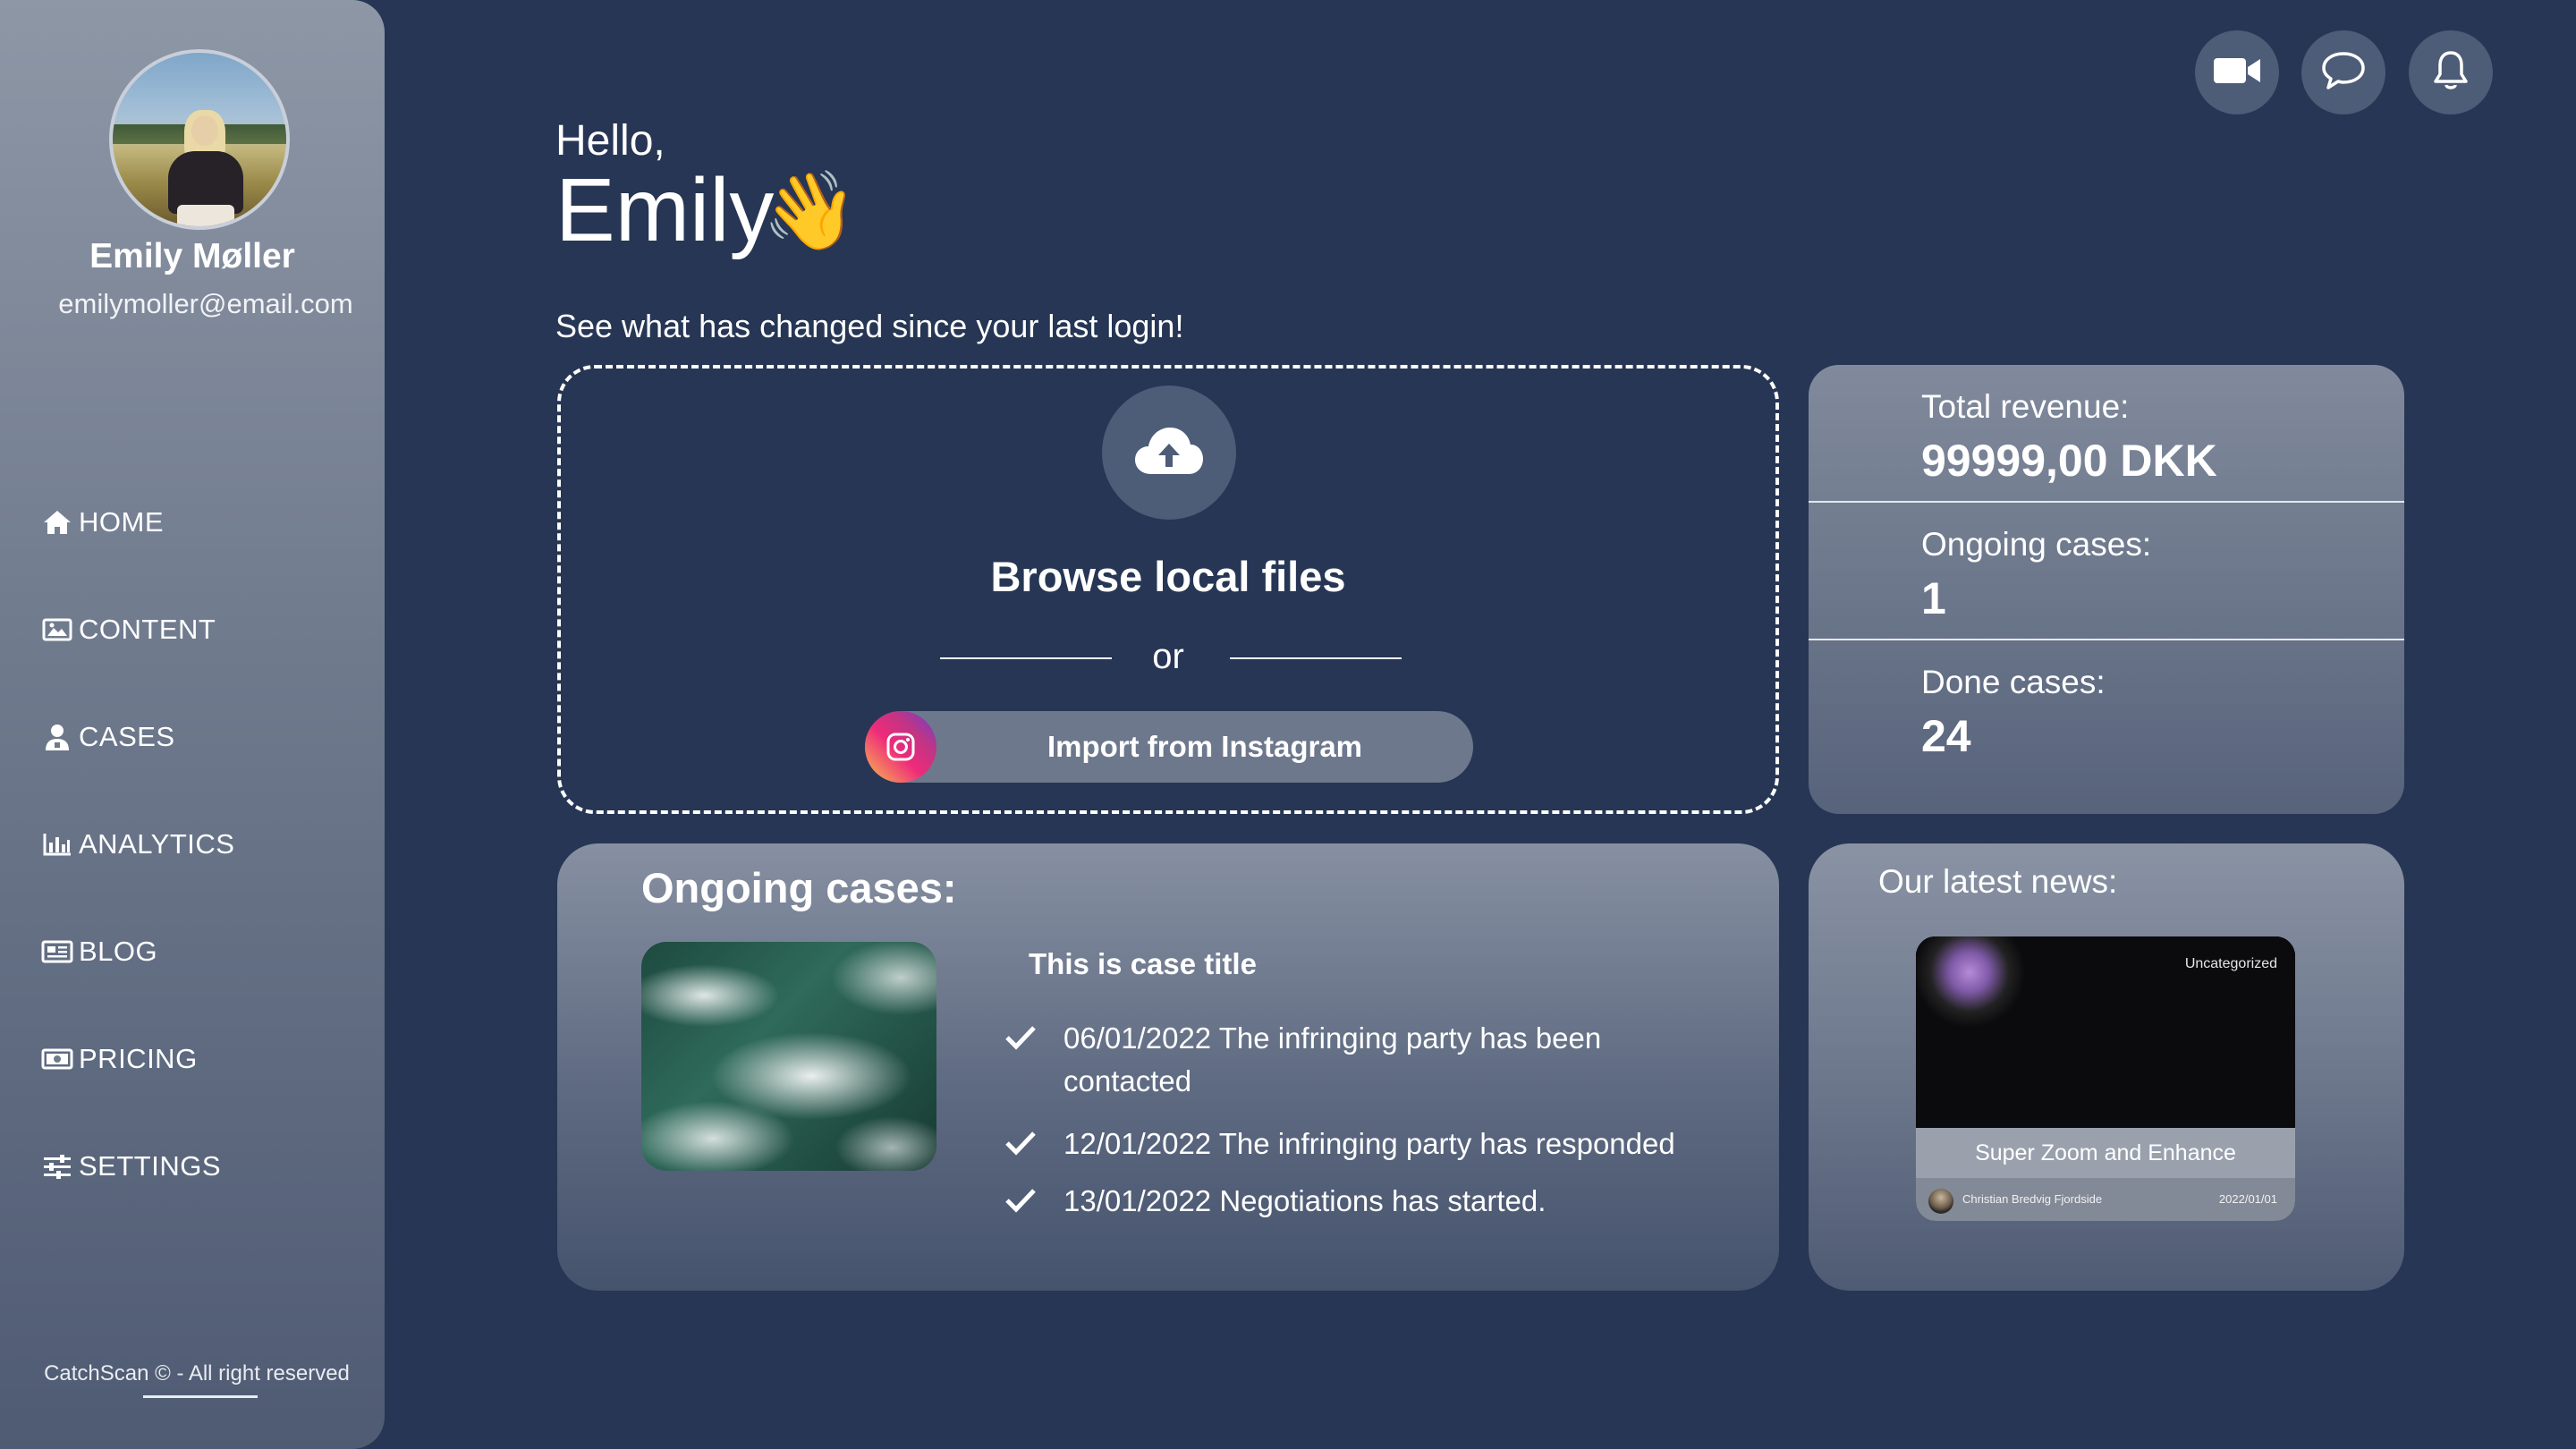 This screenshot has height=1449, width=2576. What do you see at coordinates (1998, 881) in the screenshot?
I see `news-heading: Our latest news:` at bounding box center [1998, 881].